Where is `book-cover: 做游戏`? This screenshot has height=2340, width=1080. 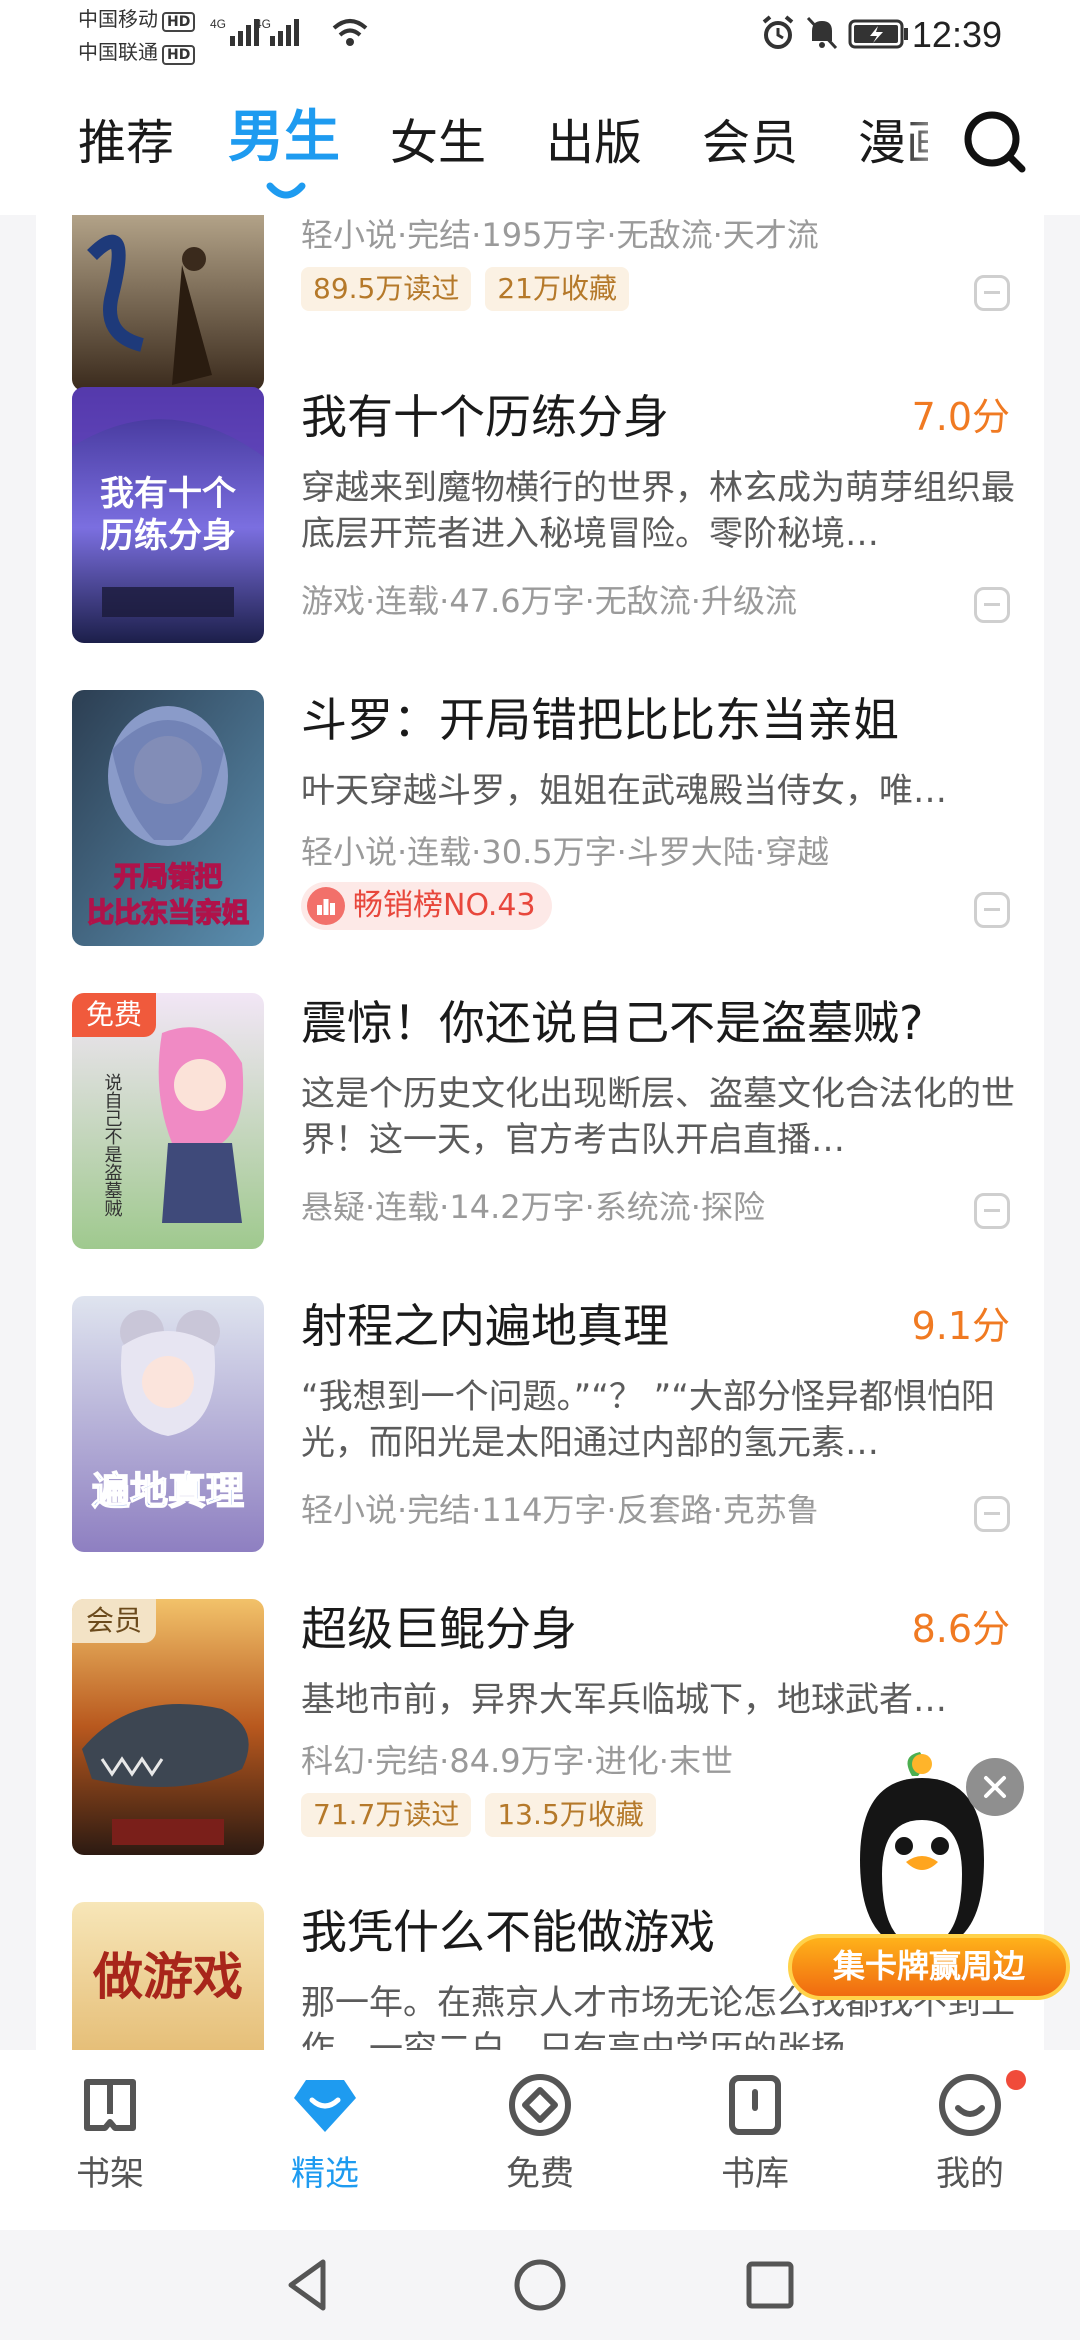 book-cover: 做游戏 is located at coordinates (168, 1976).